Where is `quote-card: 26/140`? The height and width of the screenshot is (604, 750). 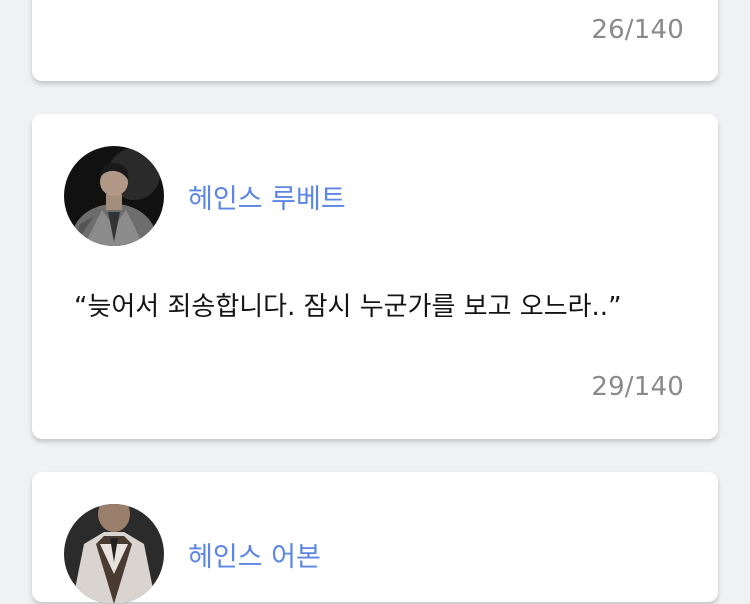 quote-card: 26/140 is located at coordinates (375, 40).